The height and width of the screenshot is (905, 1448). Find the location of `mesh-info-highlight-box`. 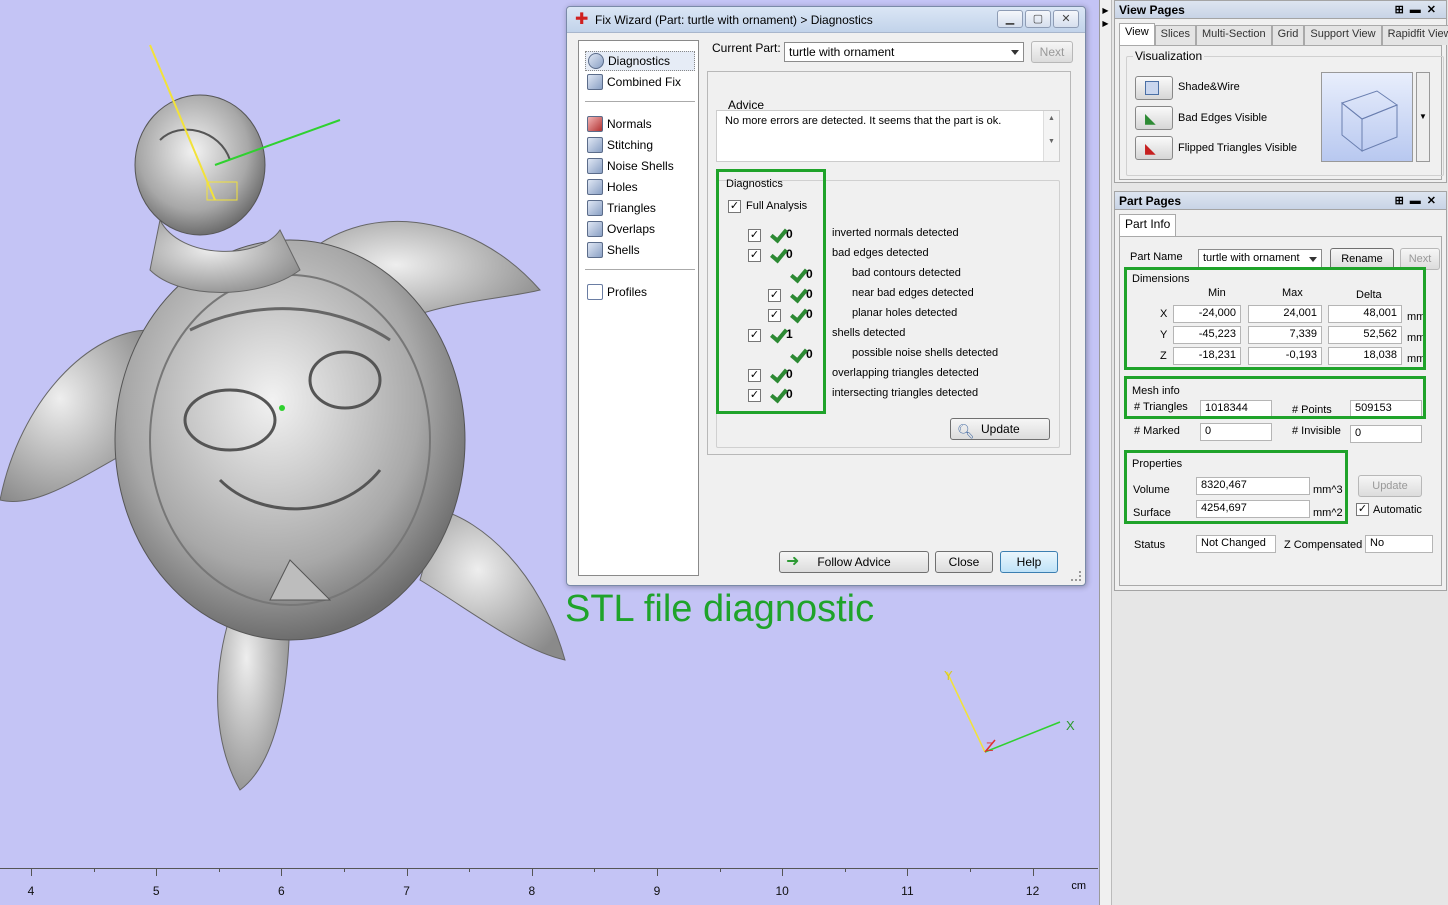

mesh-info-highlight-box is located at coordinates (1275, 397).